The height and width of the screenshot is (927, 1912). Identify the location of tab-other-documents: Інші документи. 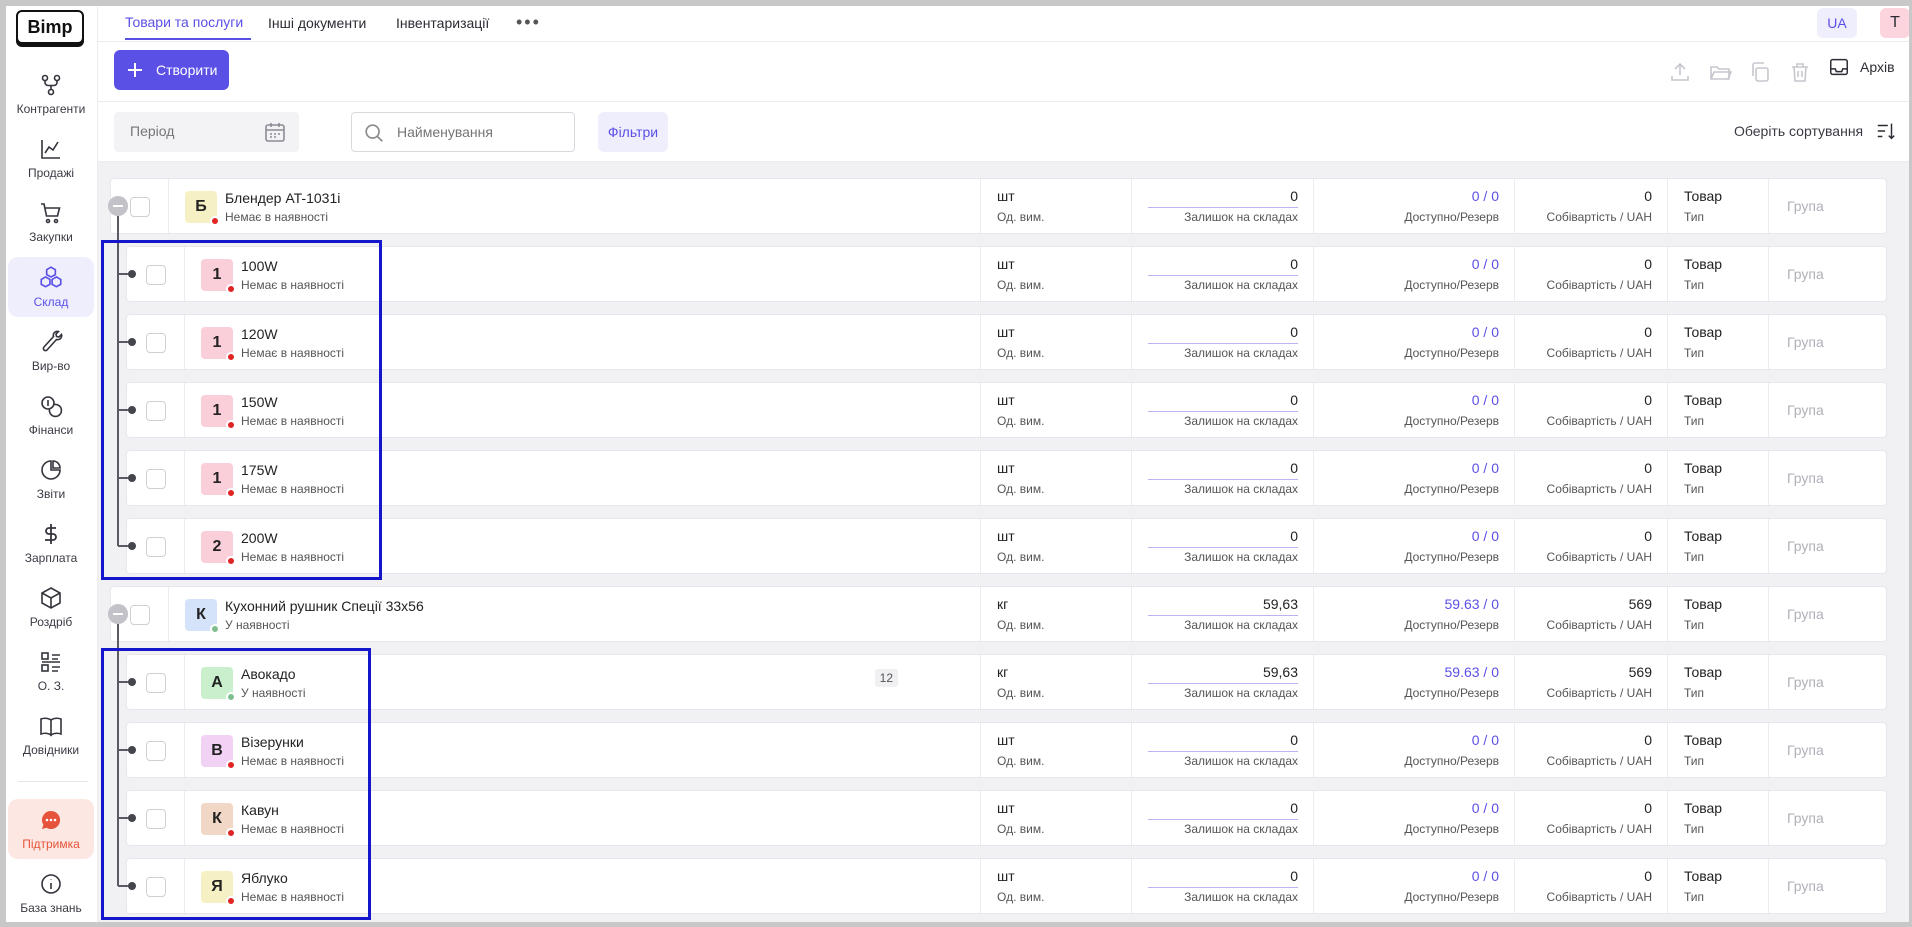
(317, 23).